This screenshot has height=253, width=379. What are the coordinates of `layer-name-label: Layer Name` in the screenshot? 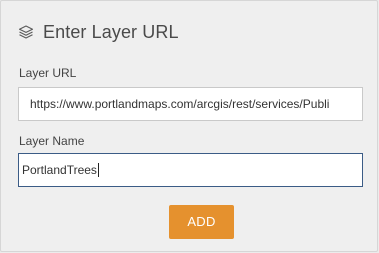 It's located at (52, 141).